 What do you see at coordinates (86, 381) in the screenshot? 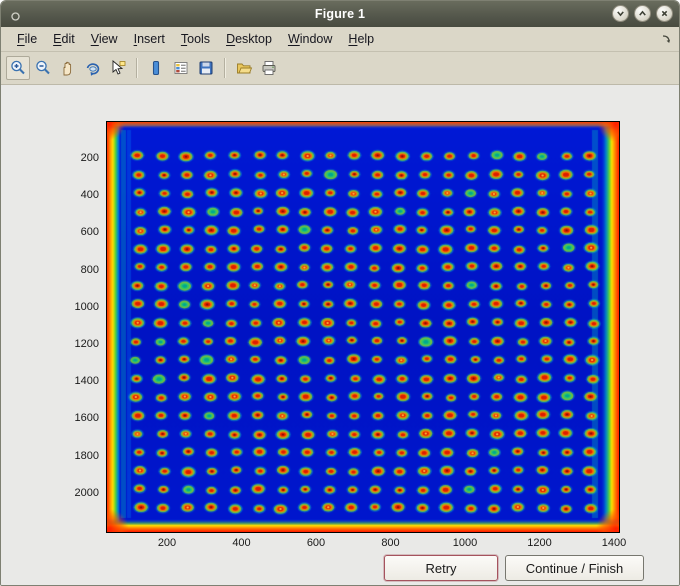
I see `y-tick-label: 1400` at bounding box center [86, 381].